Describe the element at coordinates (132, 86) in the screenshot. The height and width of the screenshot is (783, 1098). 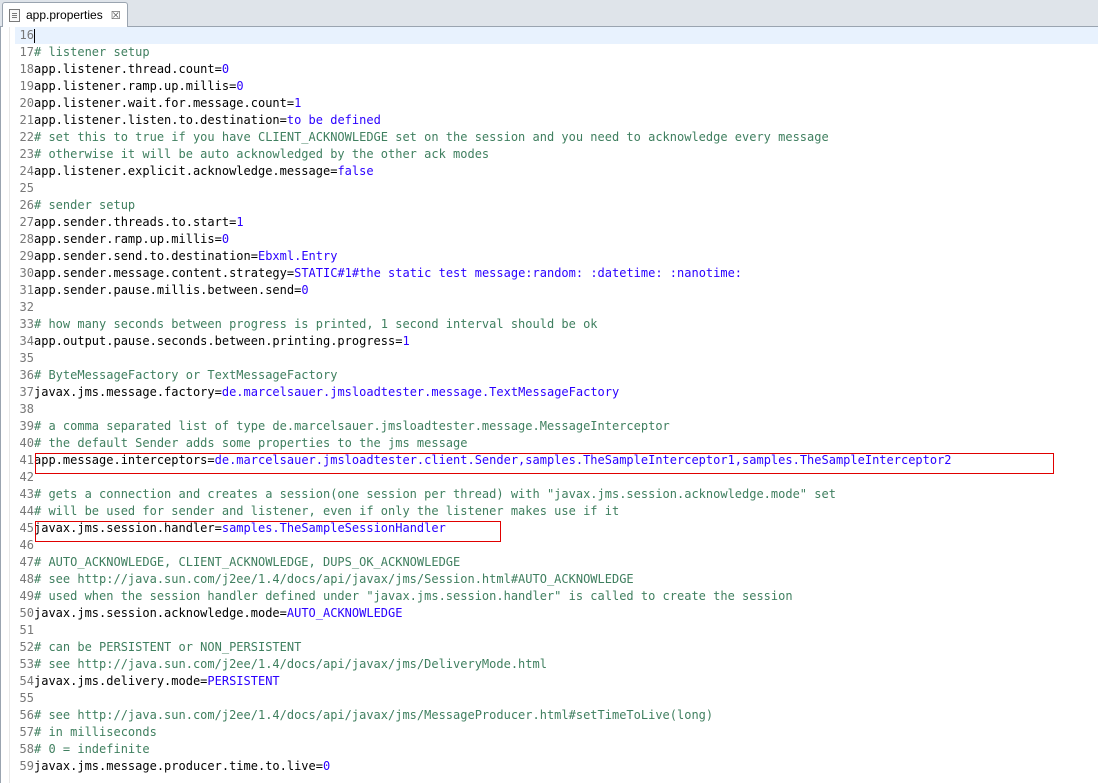
I see `property-key: app.listener.ramp.up.millis` at that location.